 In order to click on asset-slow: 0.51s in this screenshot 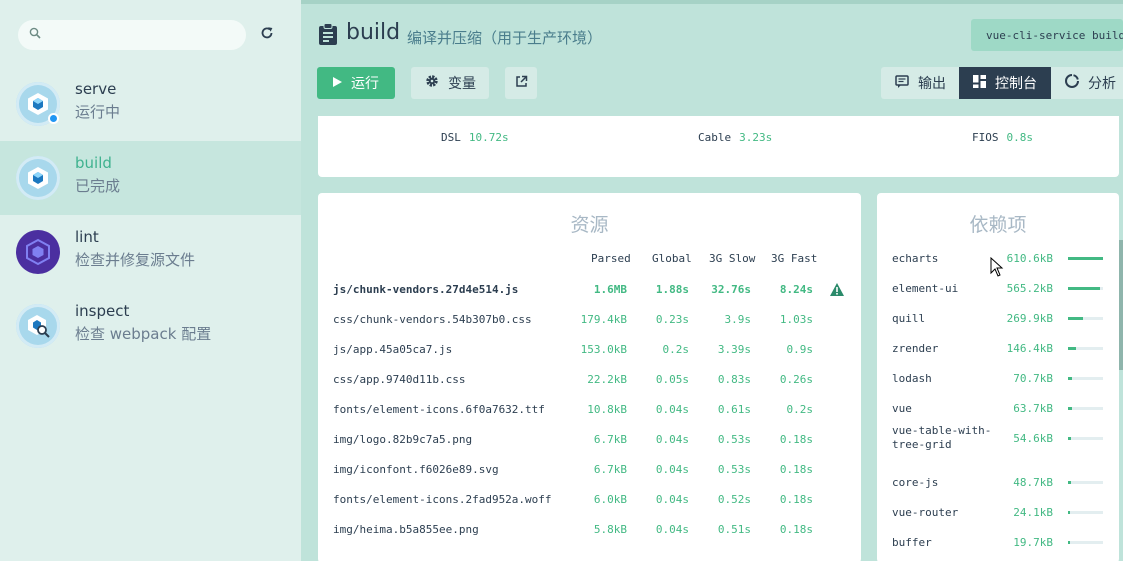, I will do `click(734, 529)`.